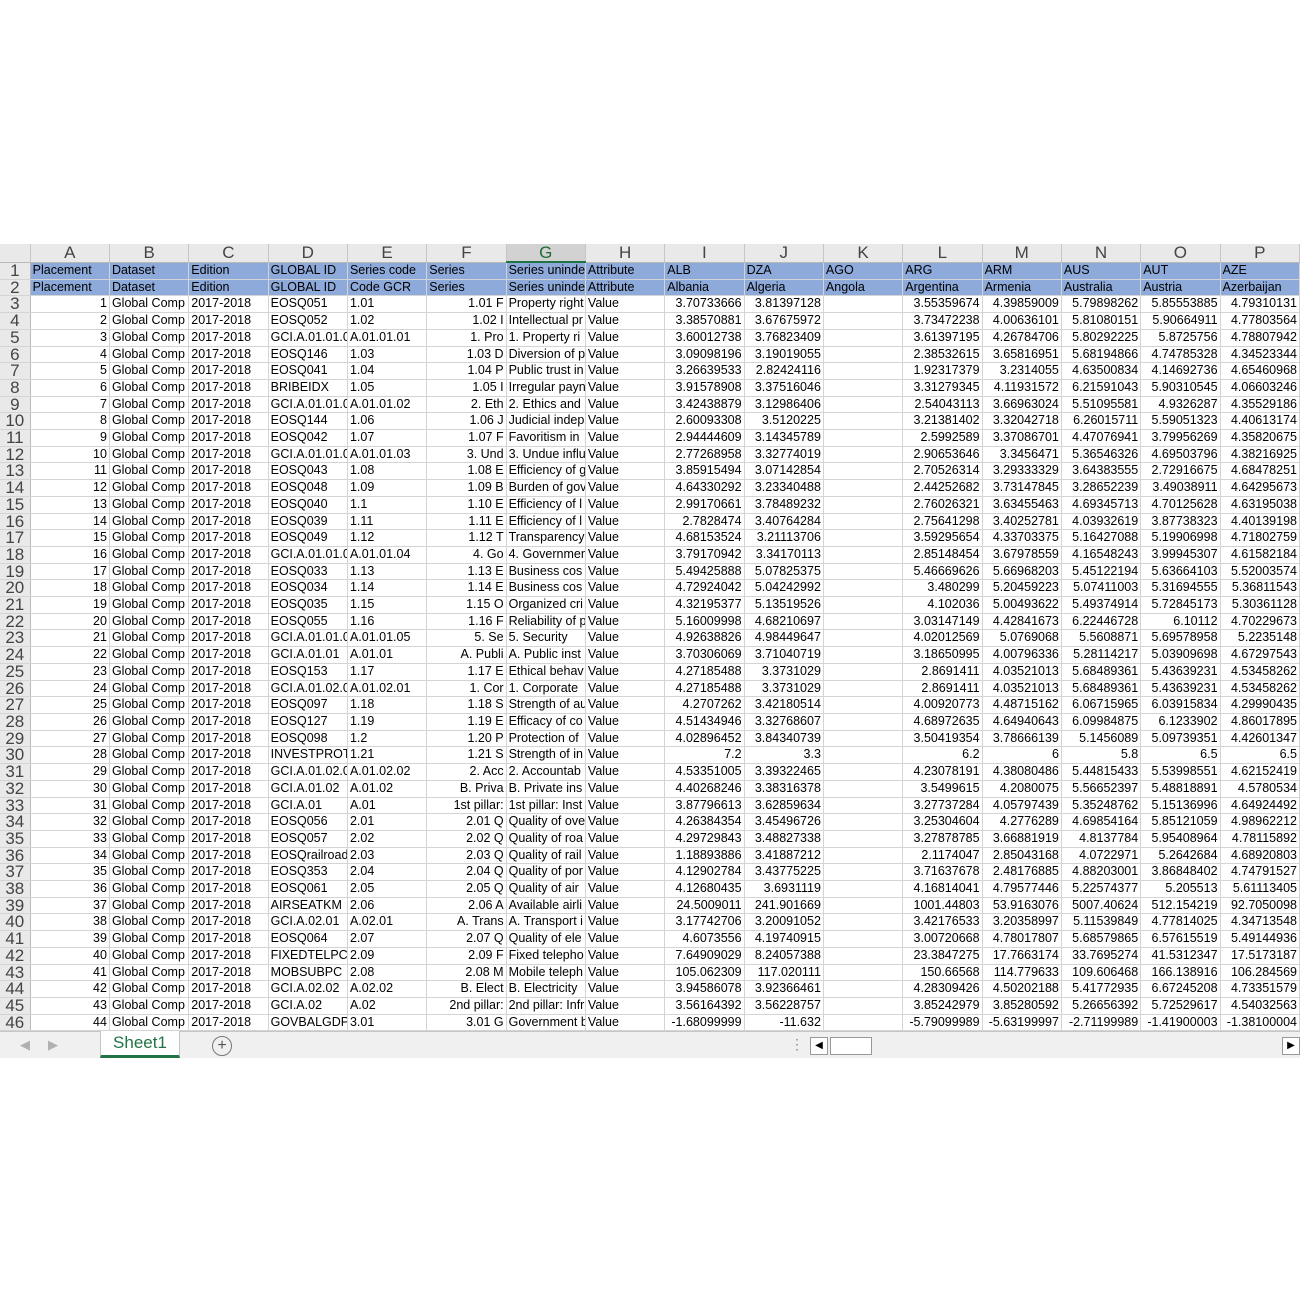 The image size is (1300, 1300). I want to click on cell: 5.5608871, so click(1101, 638).